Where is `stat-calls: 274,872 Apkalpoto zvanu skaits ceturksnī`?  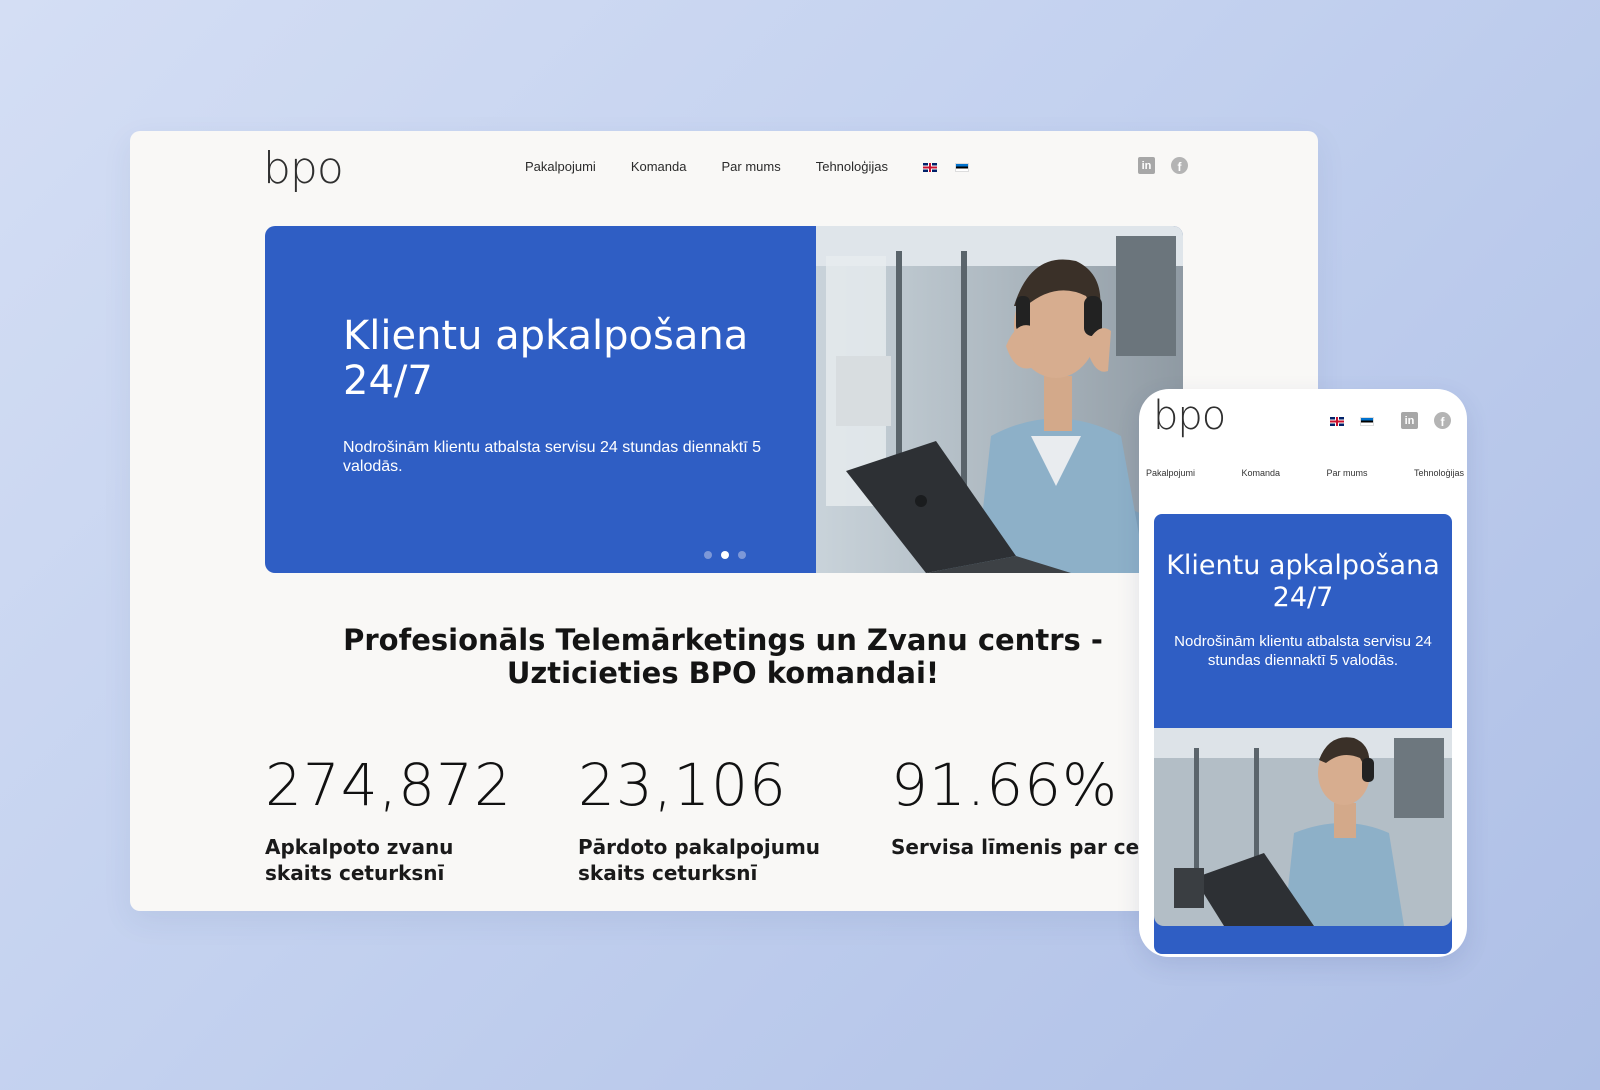
stat-calls: 274,872 Apkalpoto zvanu skaits ceturksnī is located at coordinates (415, 821).